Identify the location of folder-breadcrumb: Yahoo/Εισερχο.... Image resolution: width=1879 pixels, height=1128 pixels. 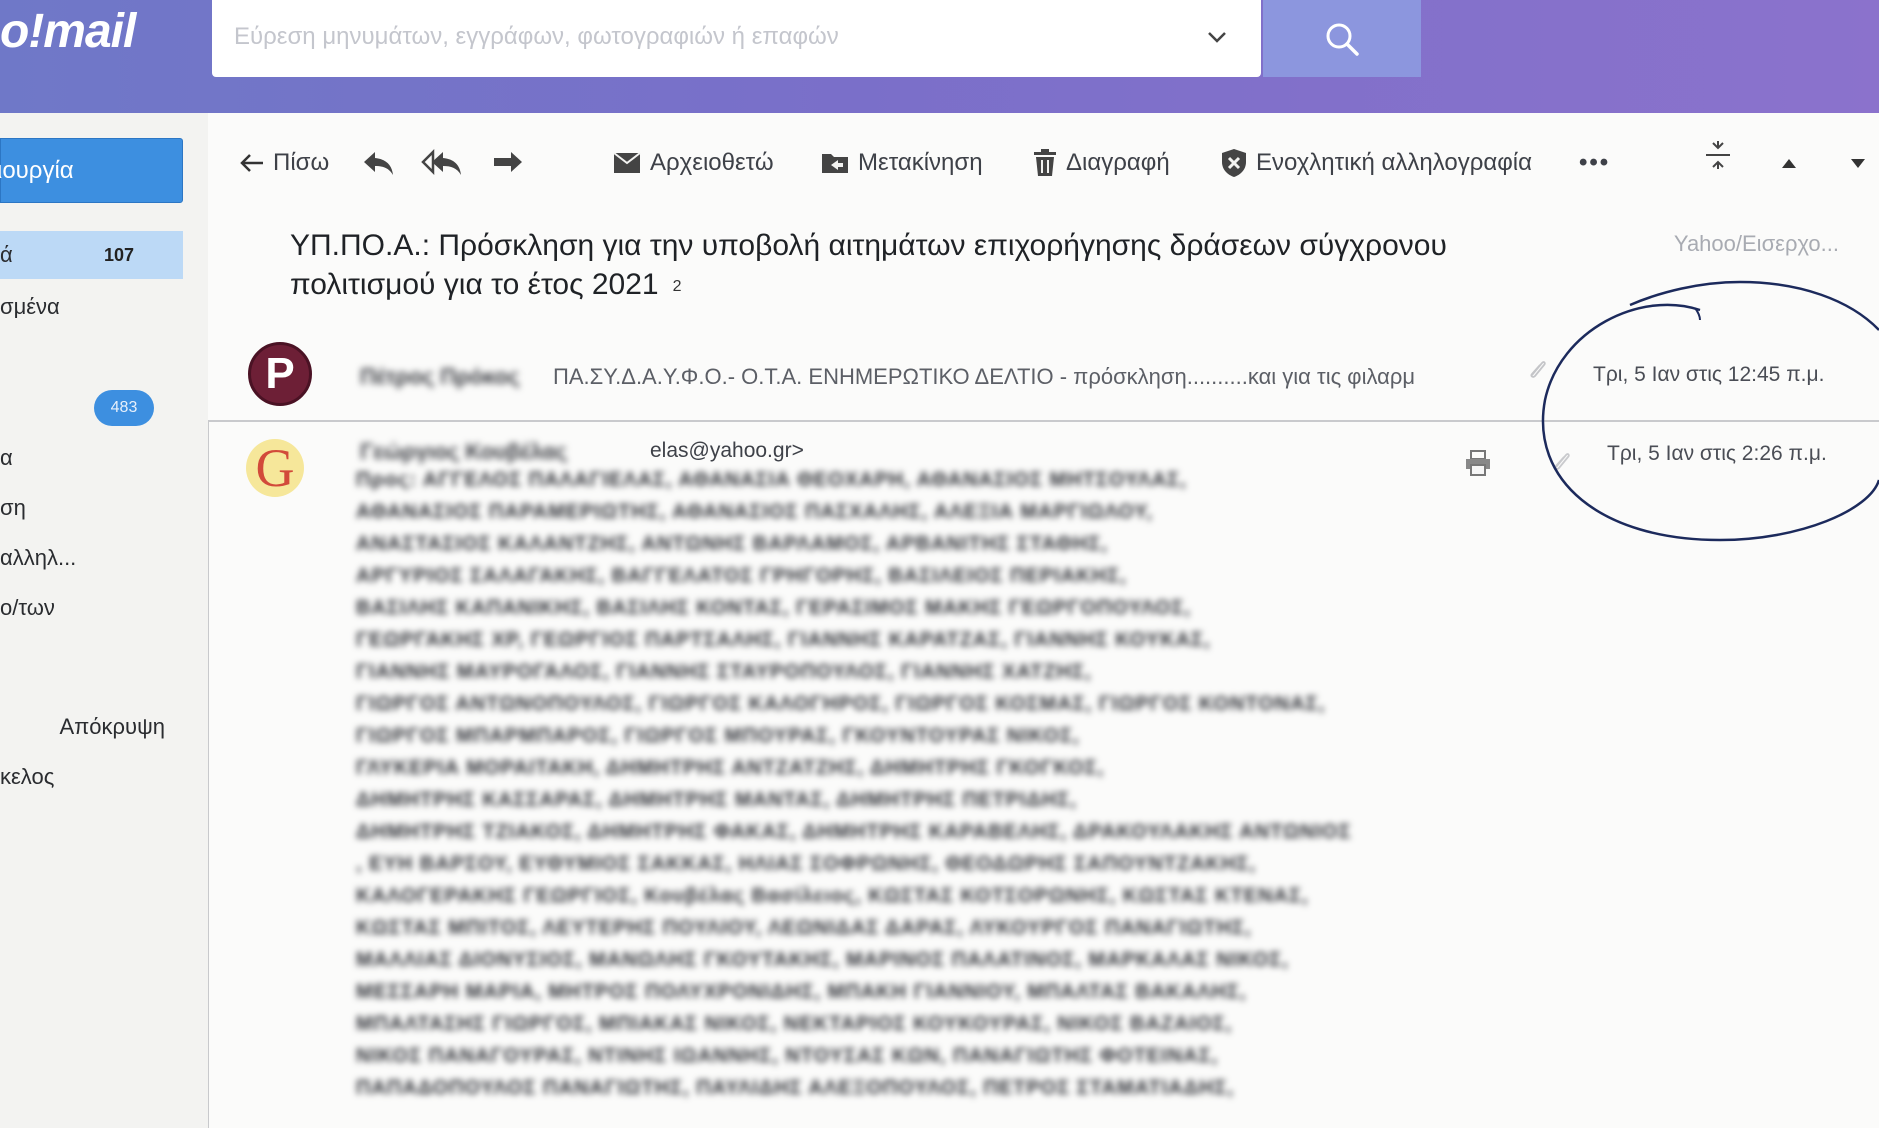
(1756, 244).